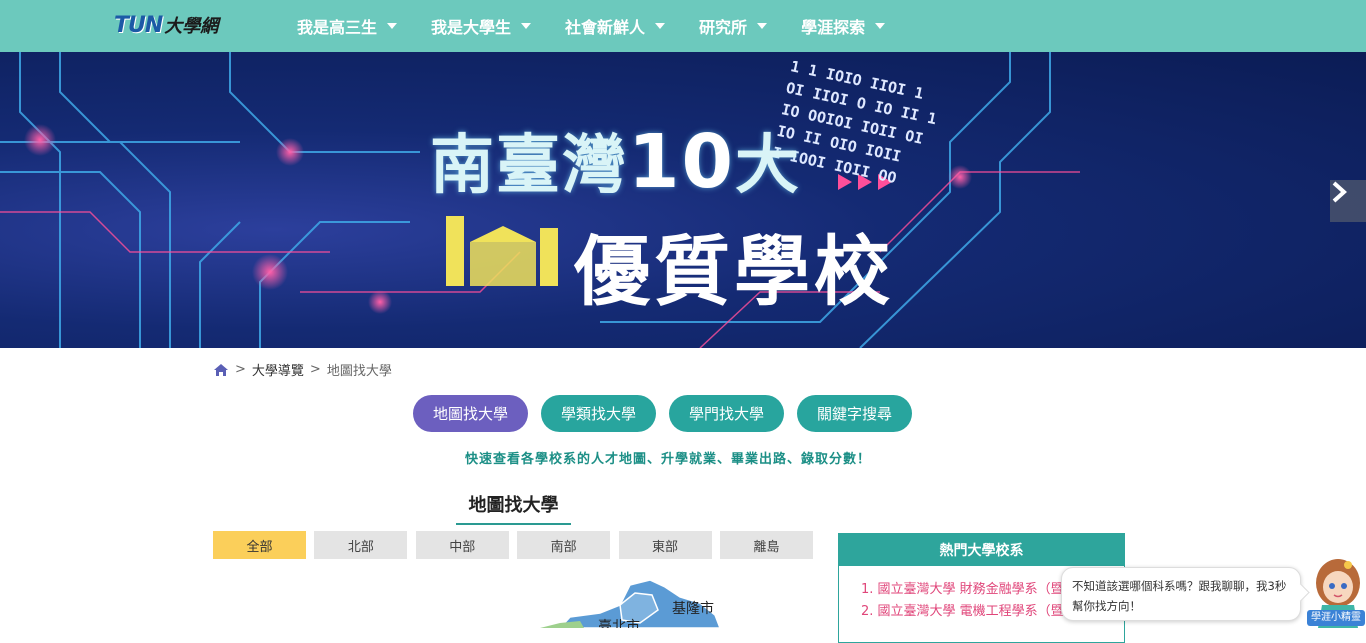 The image size is (1366, 643). What do you see at coordinates (278, 369) in the screenshot?
I see `breadcrumb-university-guide: 大學導覽` at bounding box center [278, 369].